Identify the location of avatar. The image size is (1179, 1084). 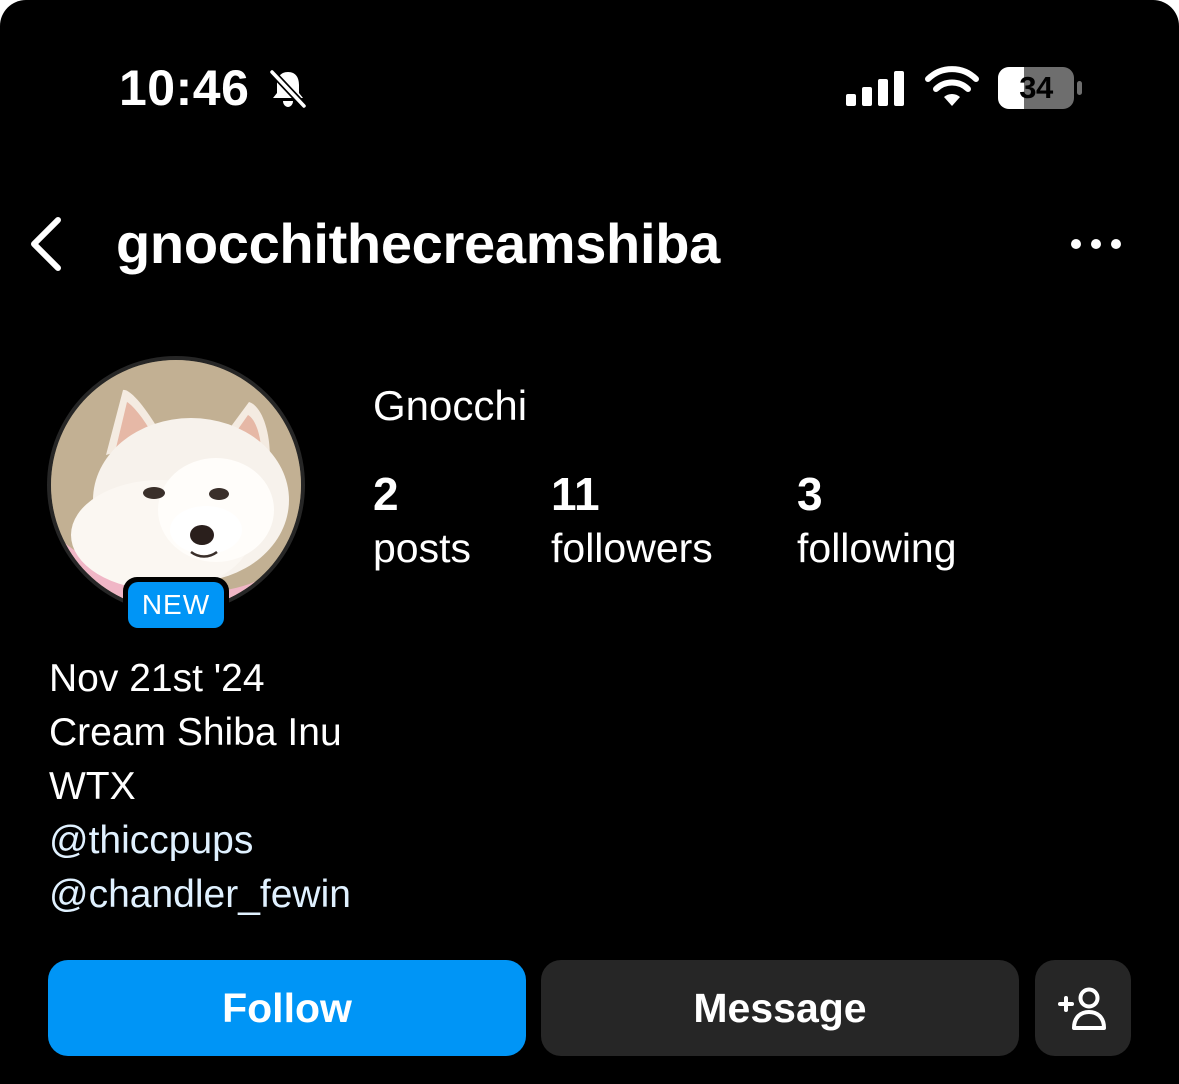
(176, 485).